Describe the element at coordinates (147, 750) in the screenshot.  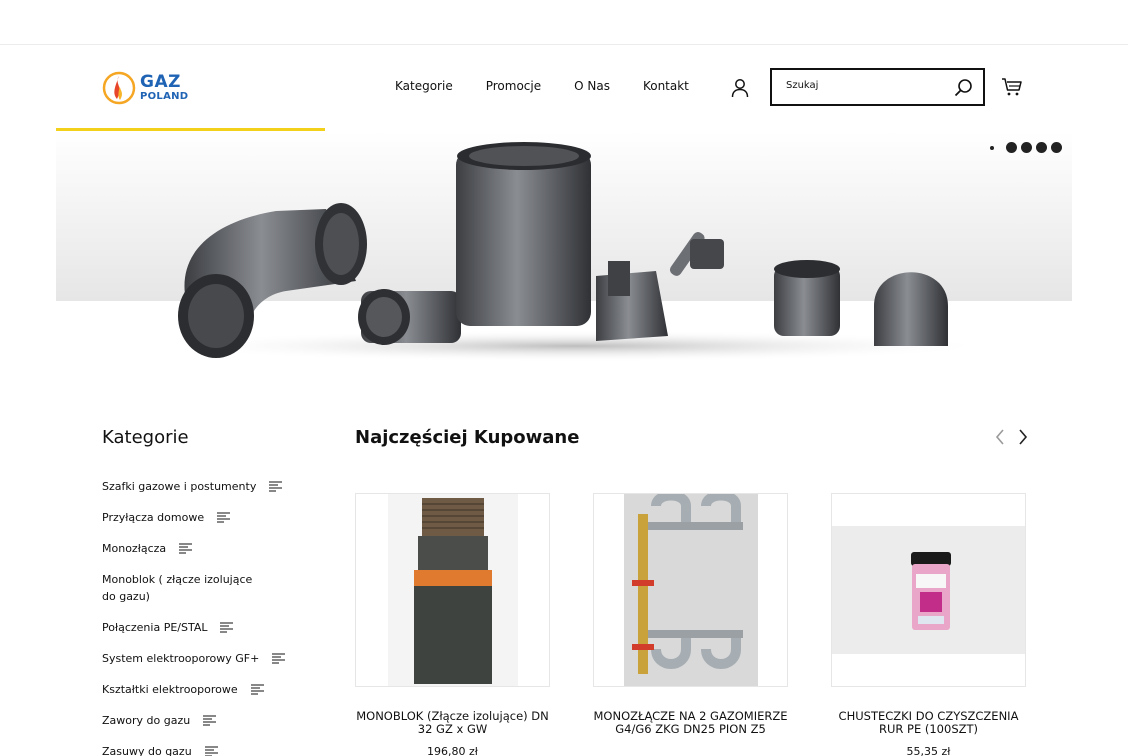
I see `category-label: Zasuwy do gazu` at that location.